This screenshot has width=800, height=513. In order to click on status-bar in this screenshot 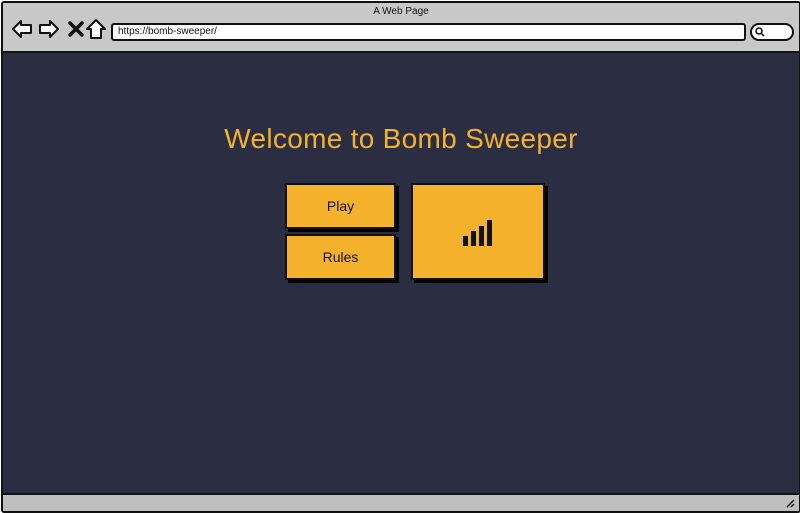, I will do `click(401, 502)`.